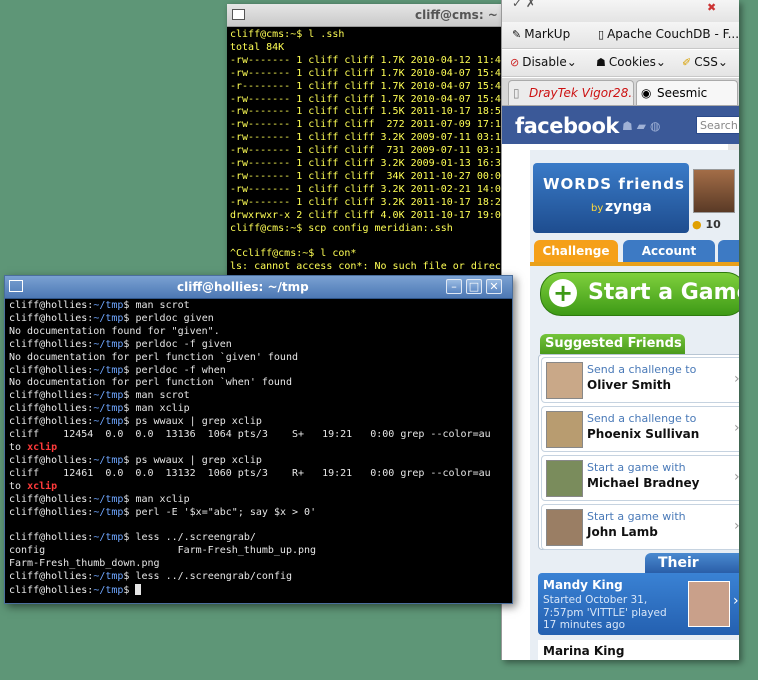  I want to click on disable-menu-label: Disable, so click(544, 62).